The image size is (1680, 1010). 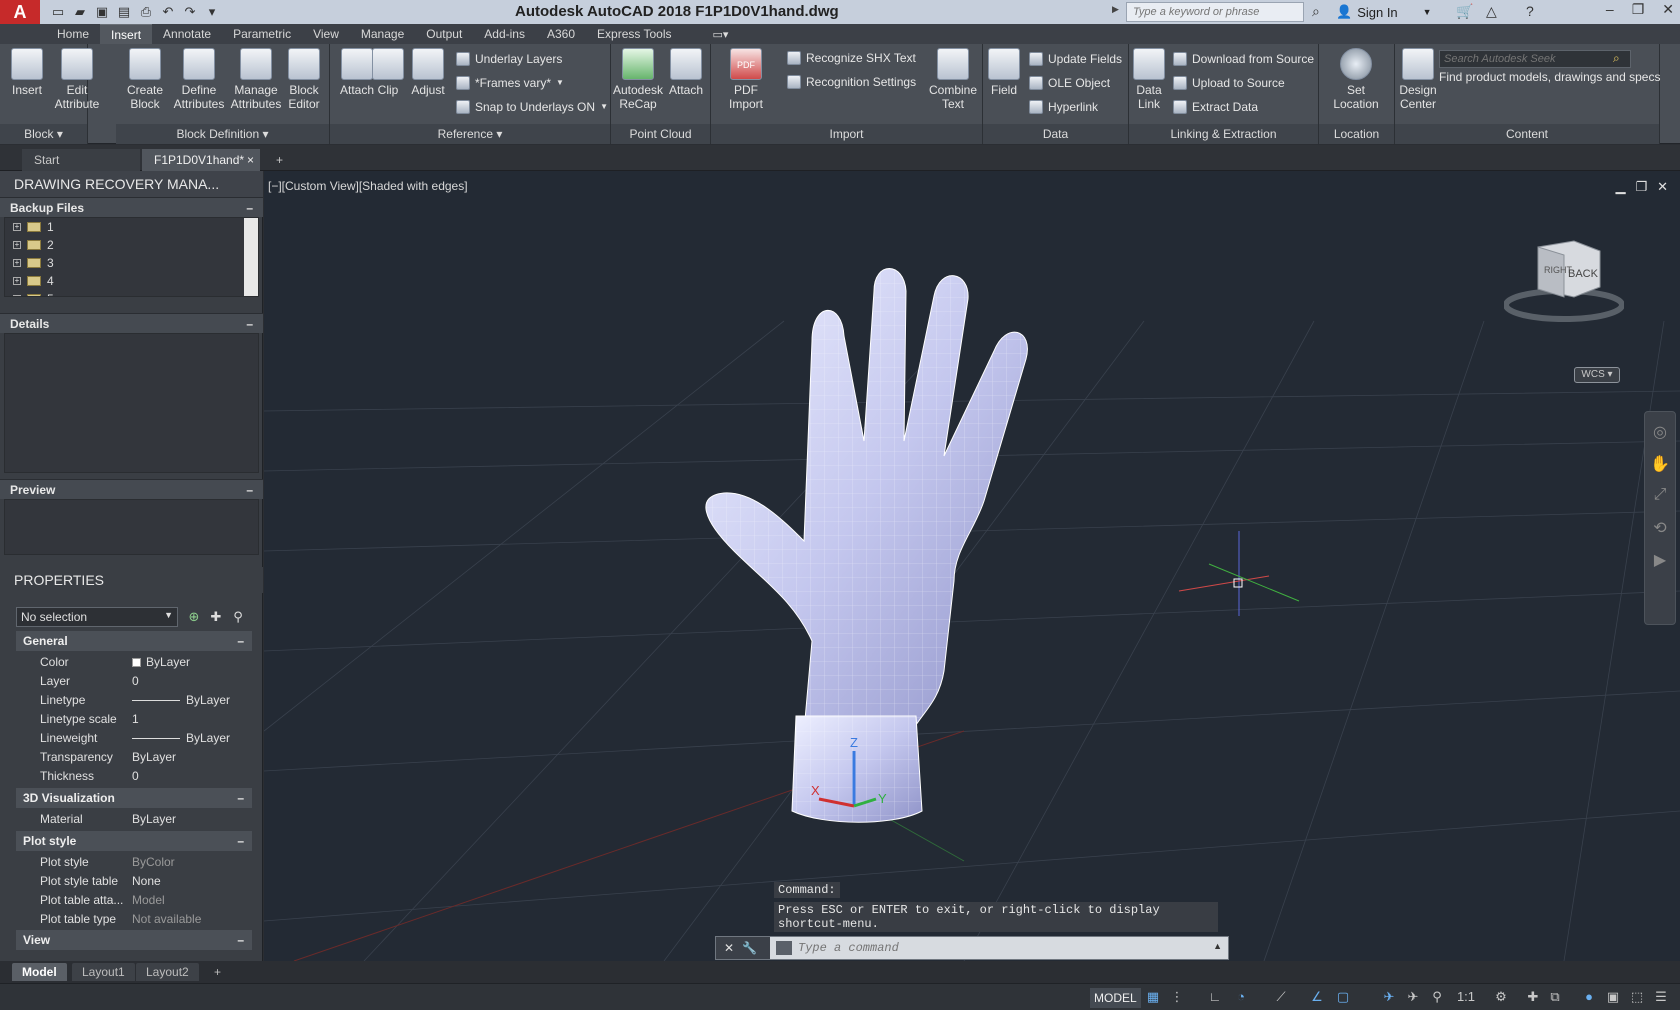 I want to click on annotation-scale-icon: ⚲, so click(x=1437, y=998).